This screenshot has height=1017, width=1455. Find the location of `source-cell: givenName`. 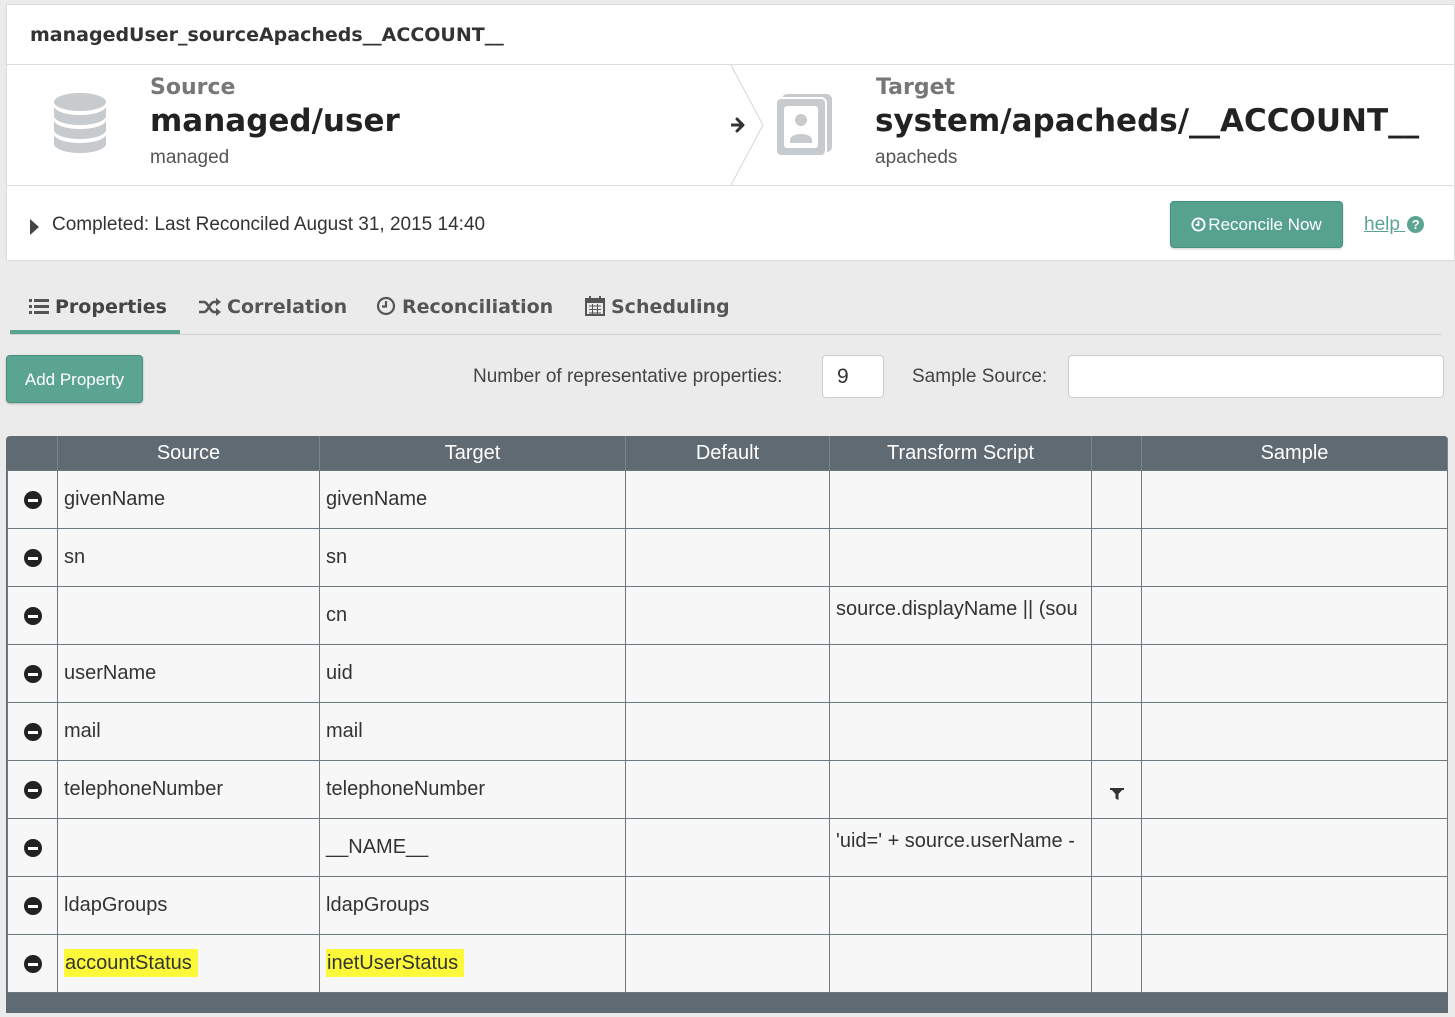

source-cell: givenName is located at coordinates (188, 499).